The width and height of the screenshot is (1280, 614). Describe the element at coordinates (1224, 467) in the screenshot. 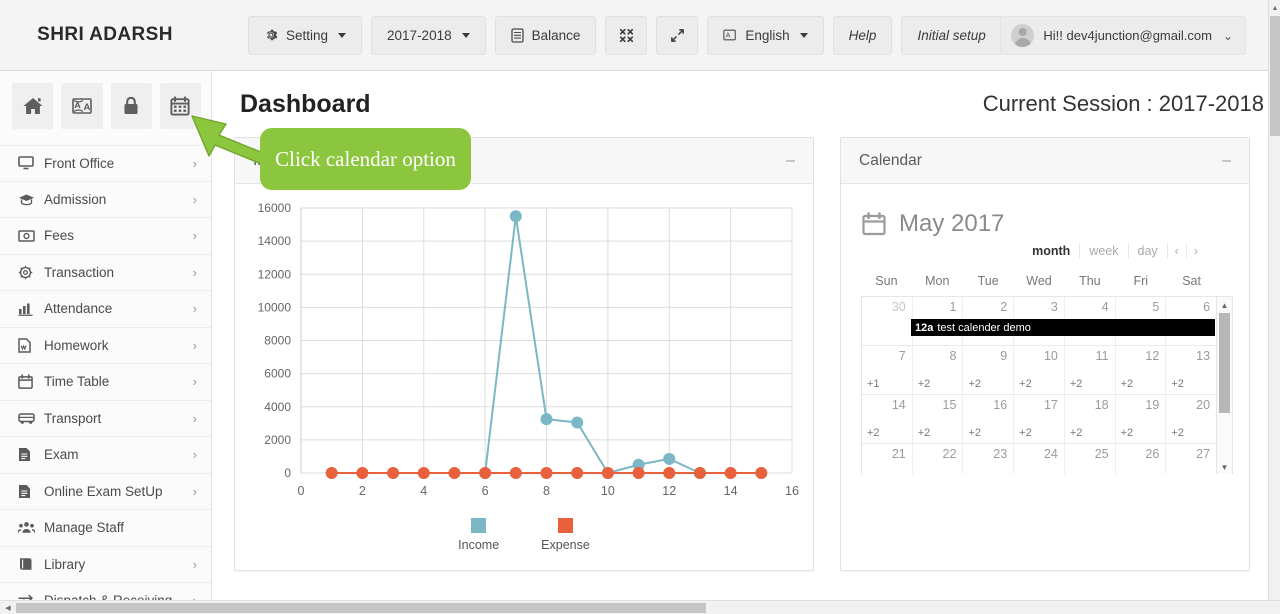

I see `scroll-down-icon: ▼` at that location.